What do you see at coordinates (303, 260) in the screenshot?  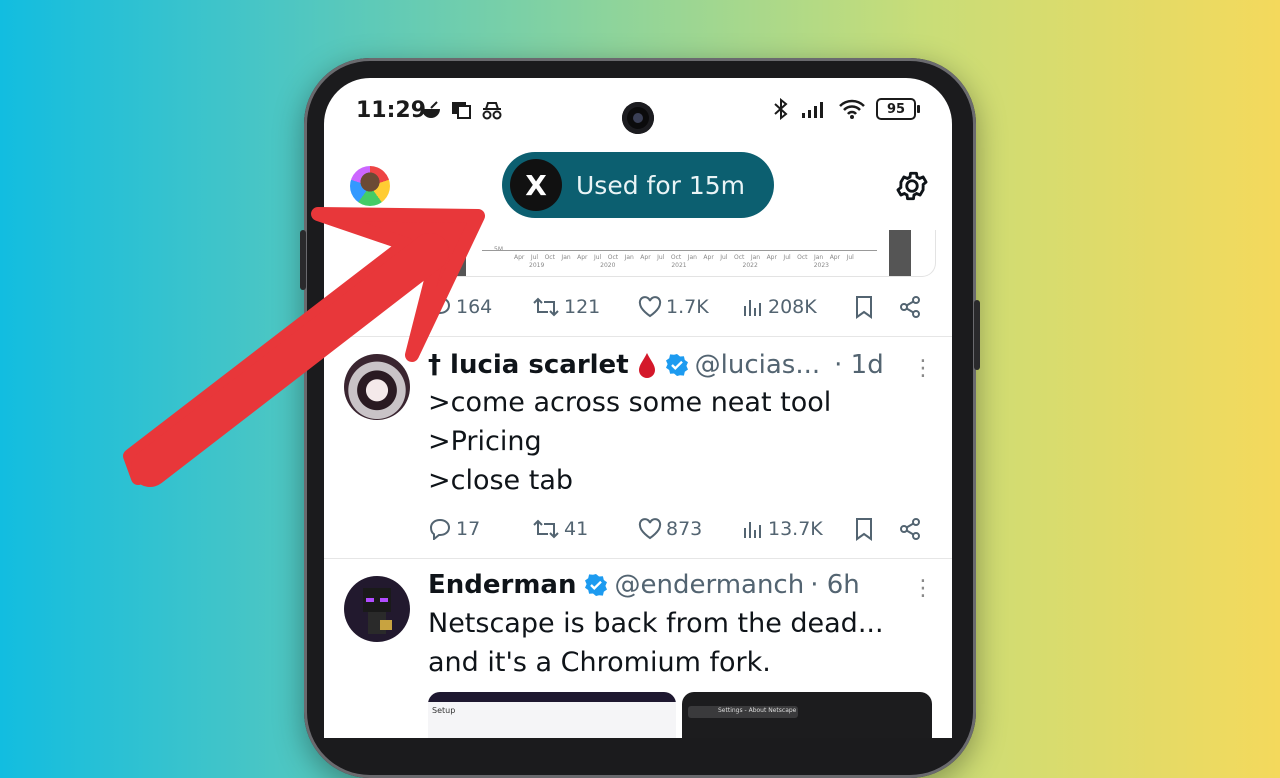 I see `volume-button` at bounding box center [303, 260].